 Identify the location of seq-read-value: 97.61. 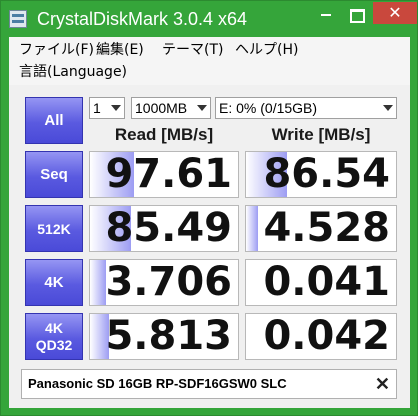
(168, 174).